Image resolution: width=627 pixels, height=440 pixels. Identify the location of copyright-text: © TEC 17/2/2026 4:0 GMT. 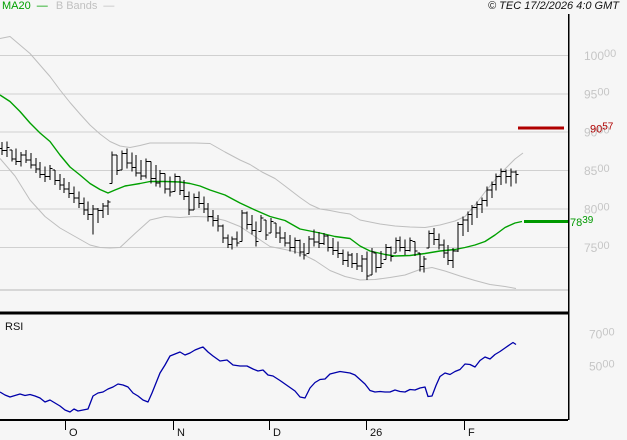
(553, 6).